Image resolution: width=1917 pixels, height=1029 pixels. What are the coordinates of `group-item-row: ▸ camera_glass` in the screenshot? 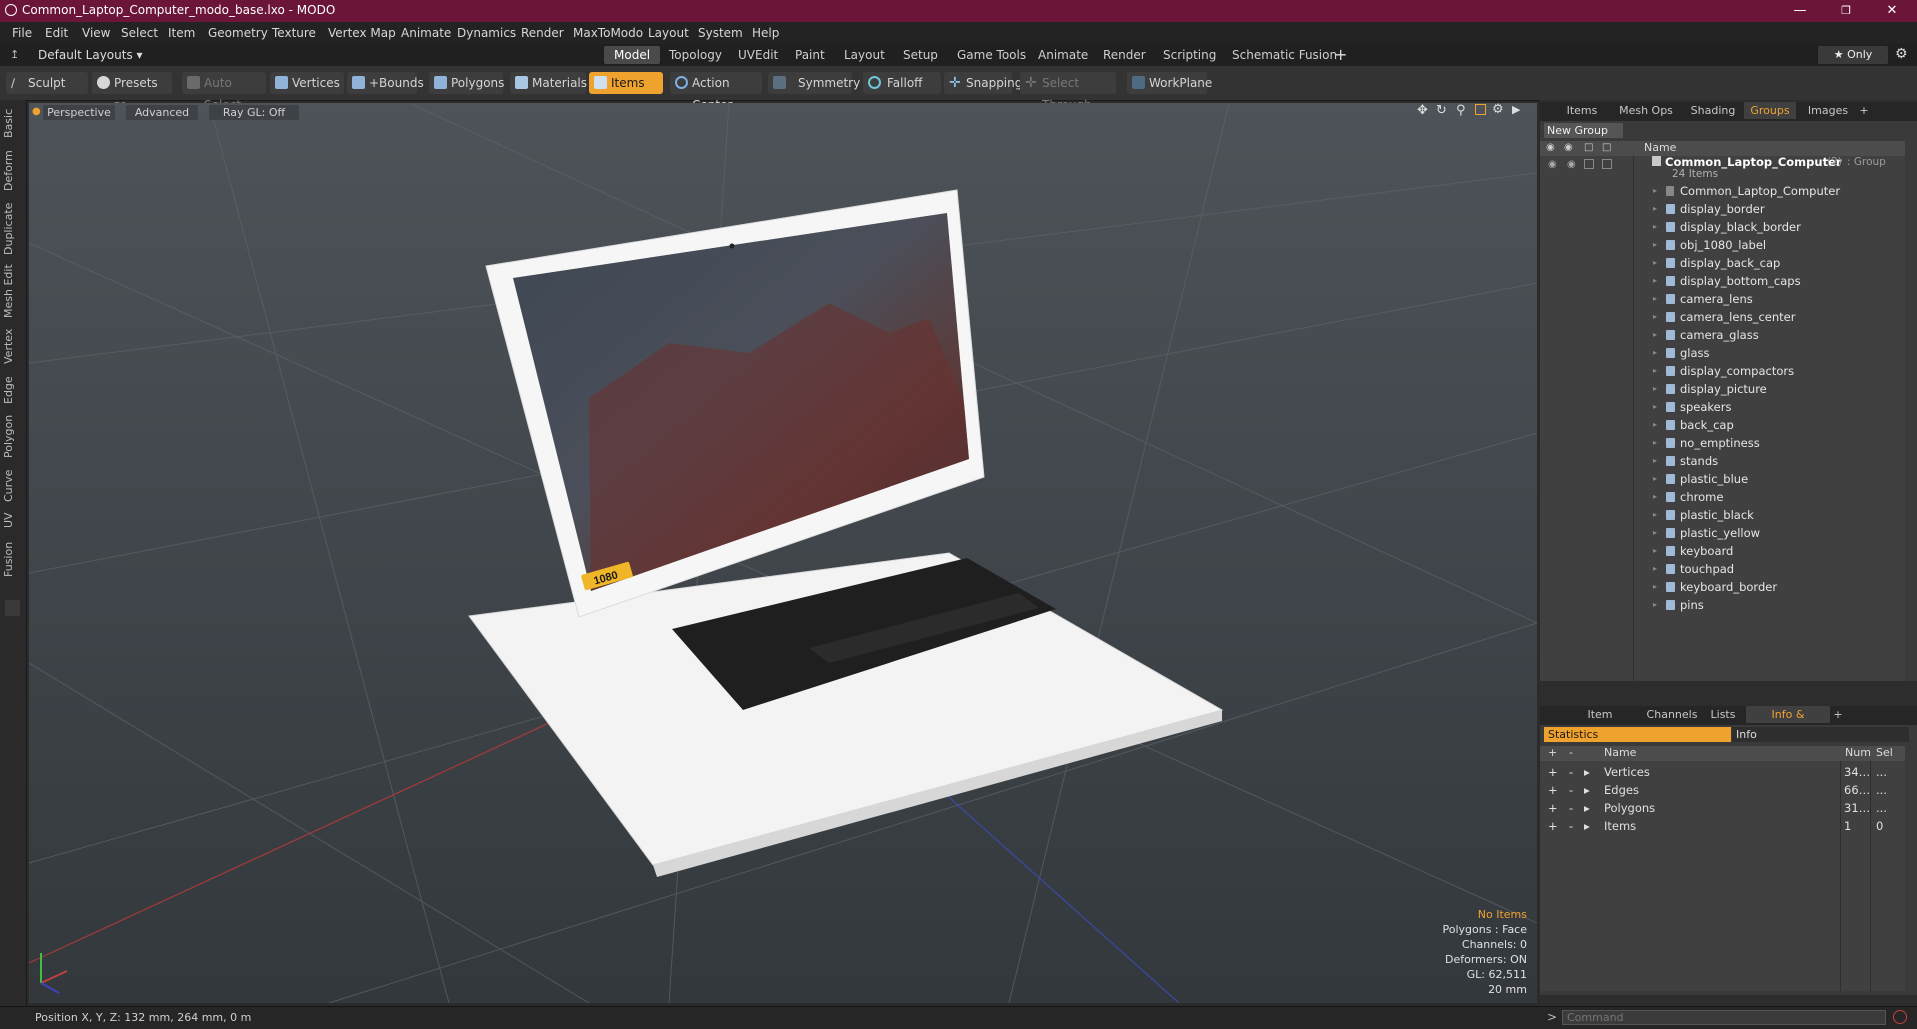 It's located at (1722, 335).